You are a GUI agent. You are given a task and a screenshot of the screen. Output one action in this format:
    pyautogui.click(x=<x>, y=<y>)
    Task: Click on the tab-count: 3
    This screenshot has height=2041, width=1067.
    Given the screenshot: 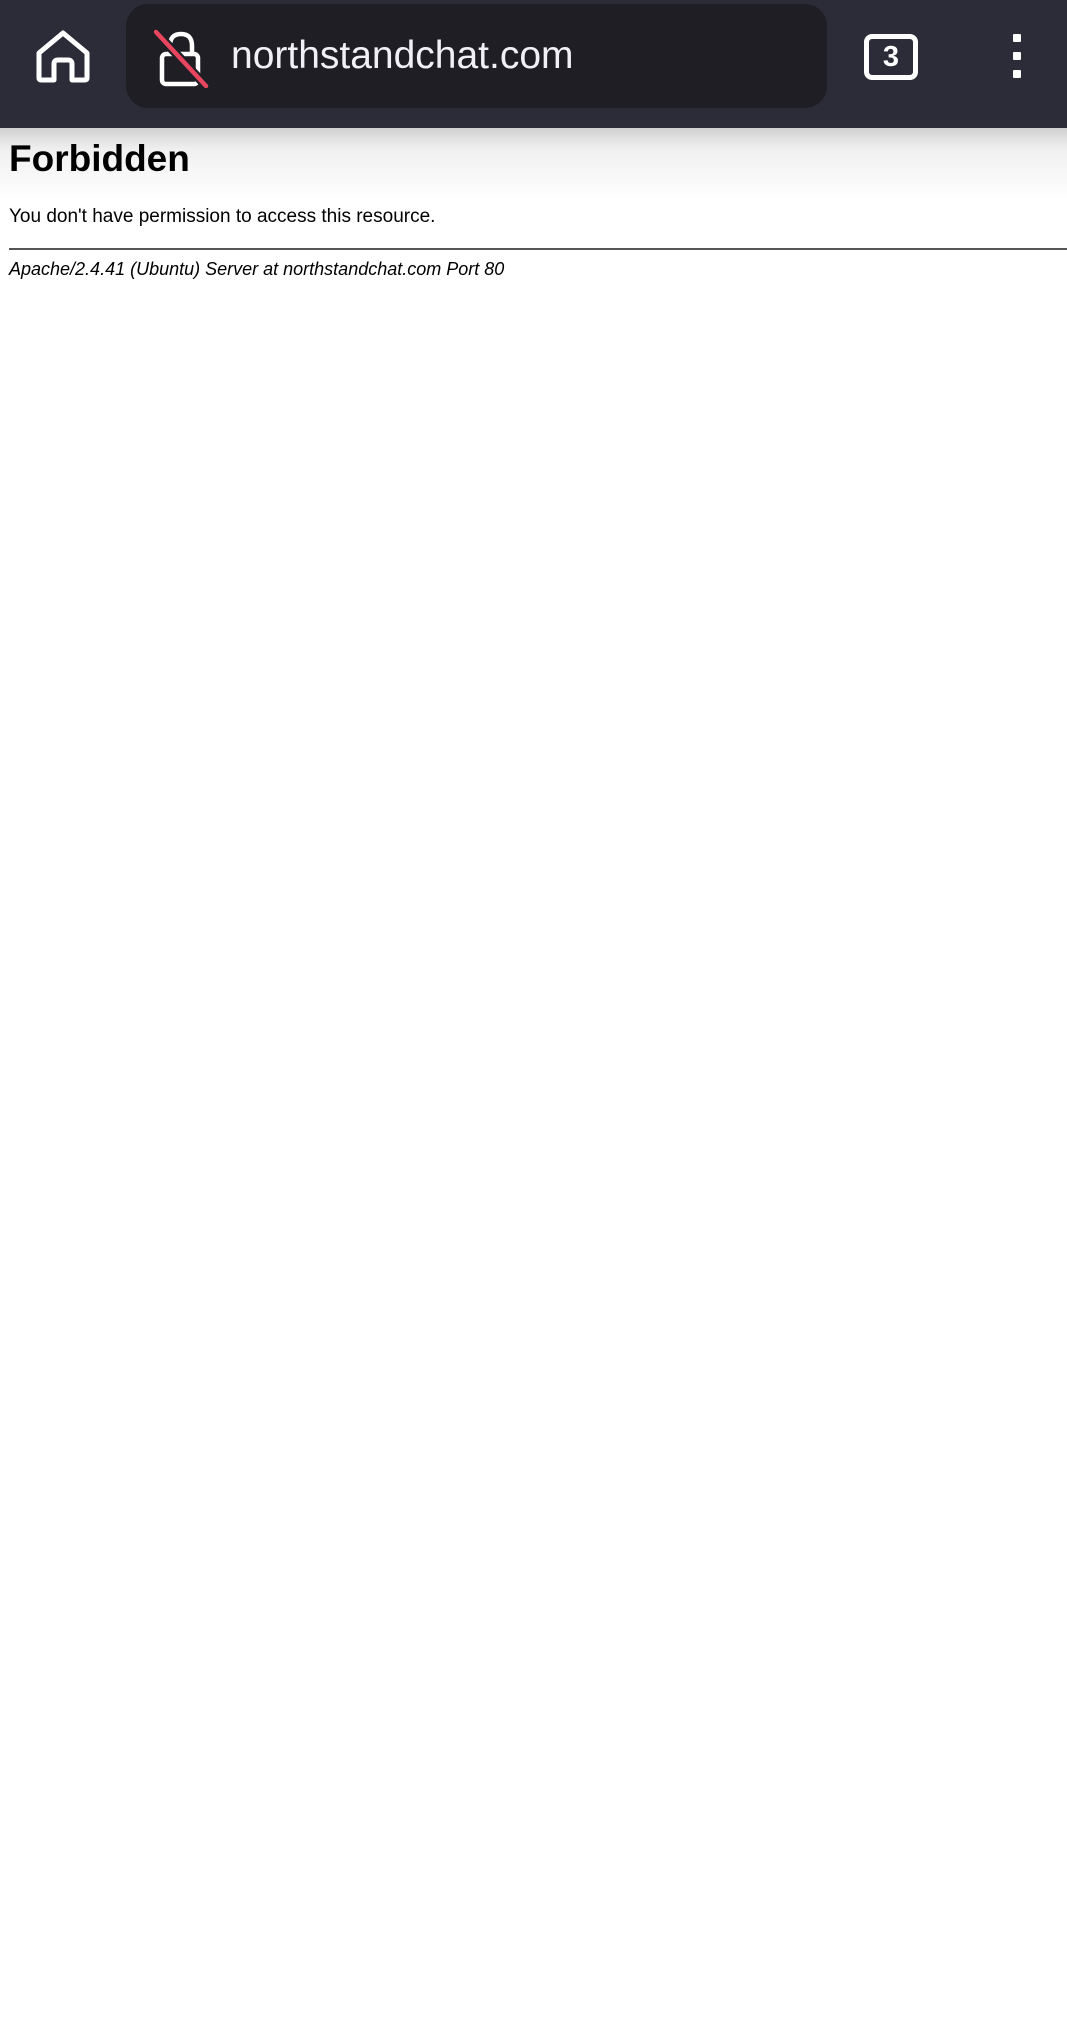 What is the action you would take?
    pyautogui.click(x=891, y=57)
    